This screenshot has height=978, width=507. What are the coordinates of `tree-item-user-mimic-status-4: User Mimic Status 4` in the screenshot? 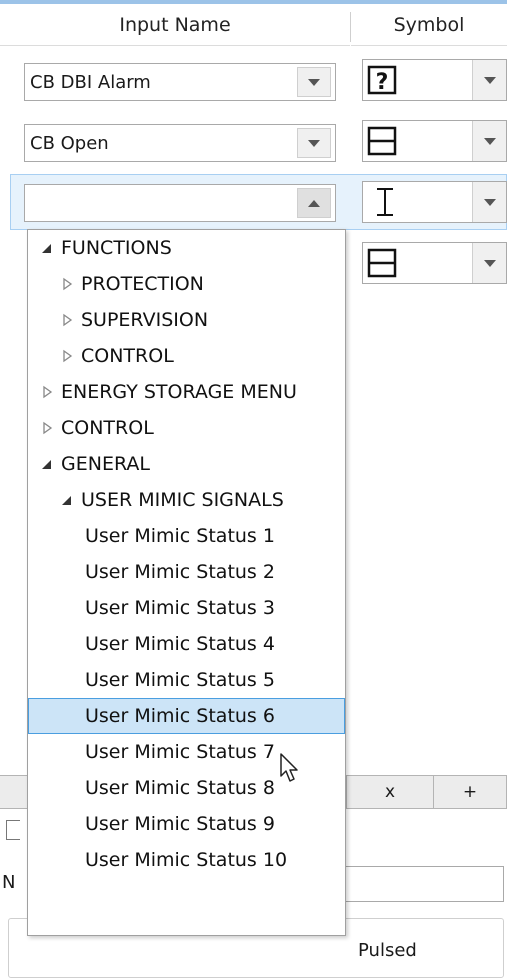 It's located at (186, 644).